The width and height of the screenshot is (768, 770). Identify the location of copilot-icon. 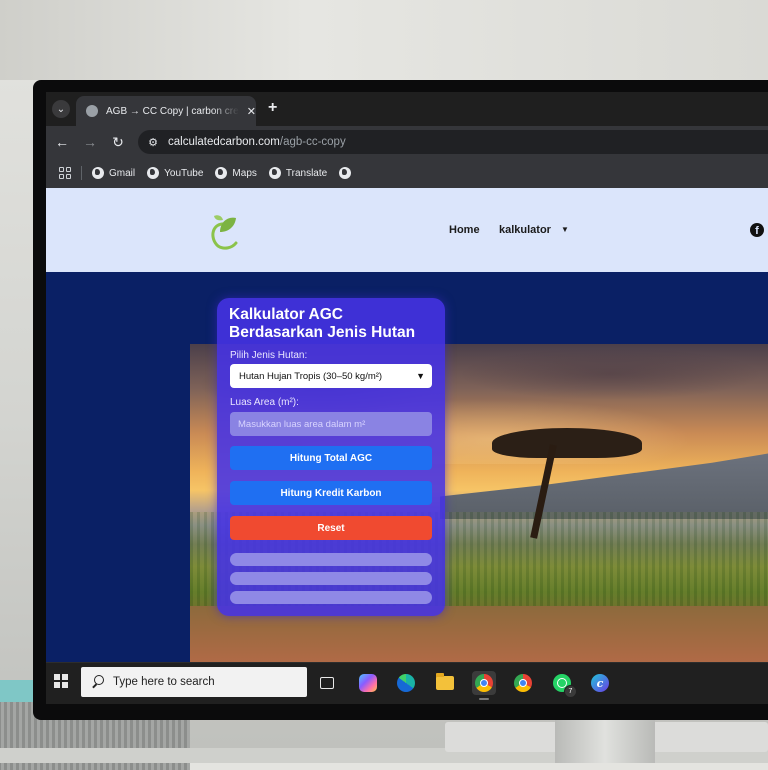
(368, 683).